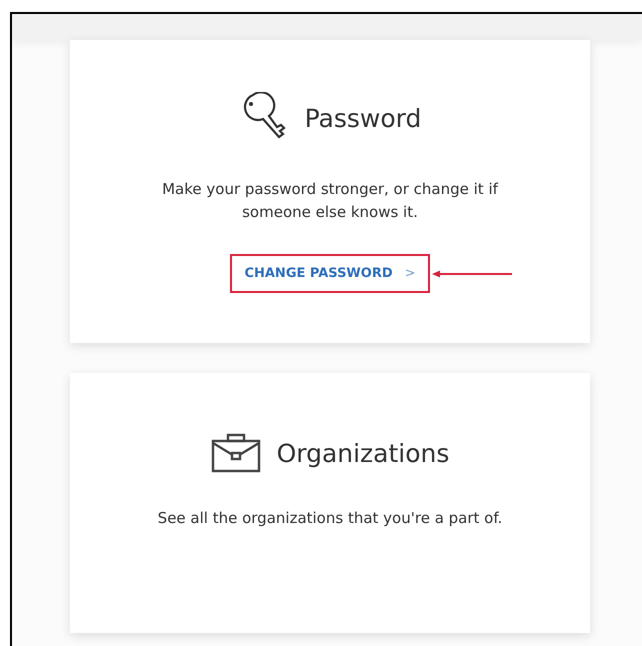 This screenshot has width=642, height=646. What do you see at coordinates (330, 273) in the screenshot?
I see `change-password-link: CHANGE PASSWORD >` at bounding box center [330, 273].